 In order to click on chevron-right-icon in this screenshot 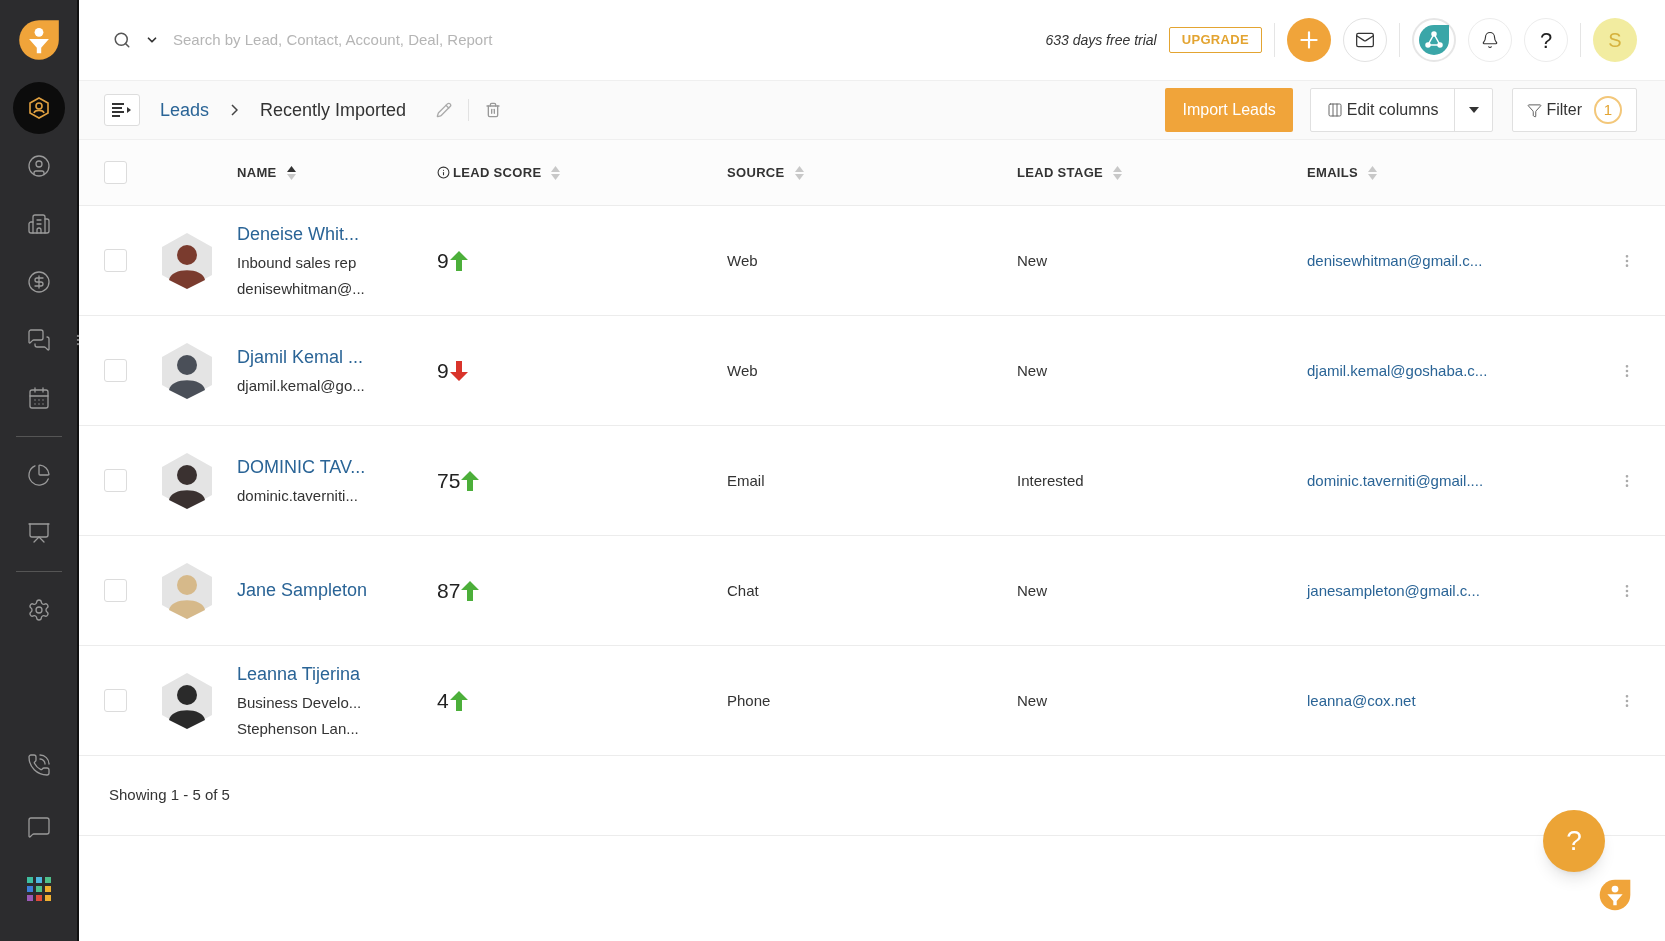, I will do `click(235, 110)`.